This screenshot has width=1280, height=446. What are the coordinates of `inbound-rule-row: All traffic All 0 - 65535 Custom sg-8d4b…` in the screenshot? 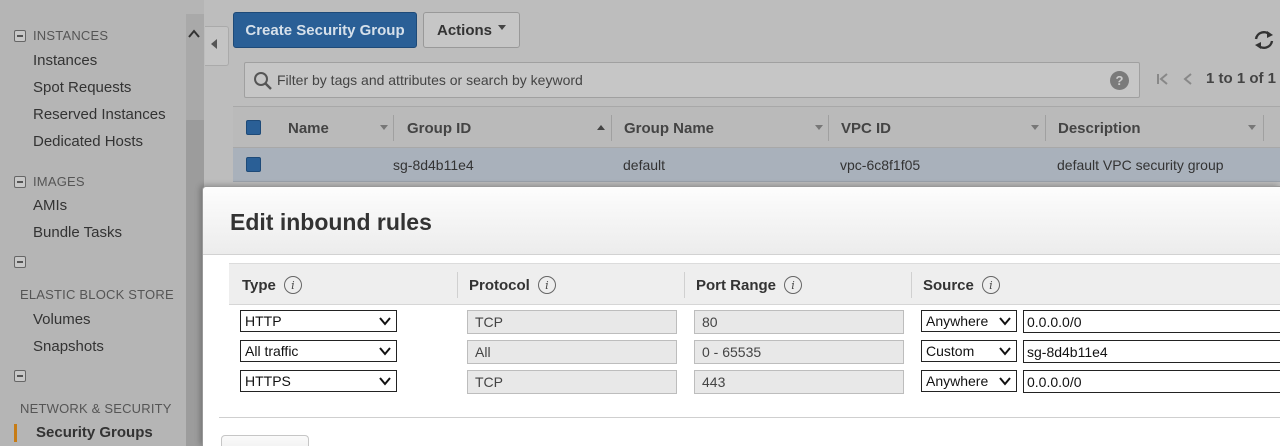 It's located at (754, 352).